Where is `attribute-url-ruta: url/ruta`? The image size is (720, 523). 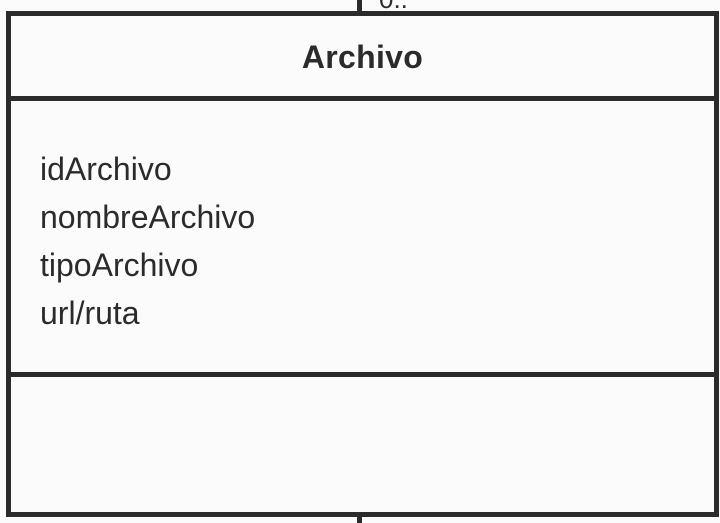
attribute-url-ruta: url/ruta is located at coordinates (90, 313).